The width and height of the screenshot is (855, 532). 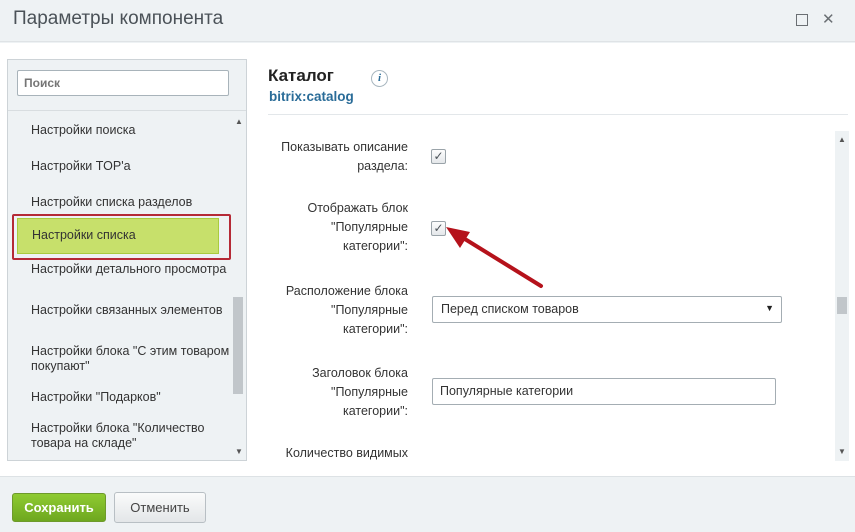 I want to click on content-scrollbar, so click(x=842, y=296).